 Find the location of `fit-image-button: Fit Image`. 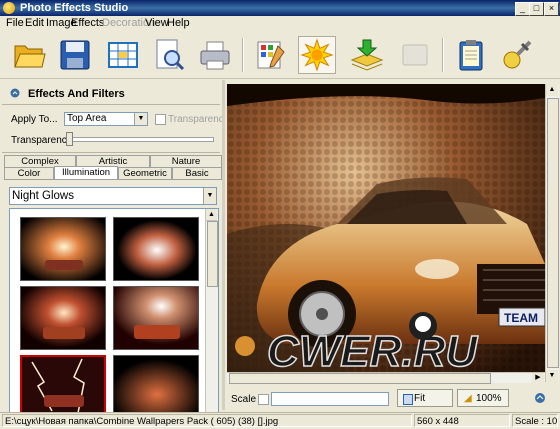

fit-image-button: Fit Image is located at coordinates (425, 405).